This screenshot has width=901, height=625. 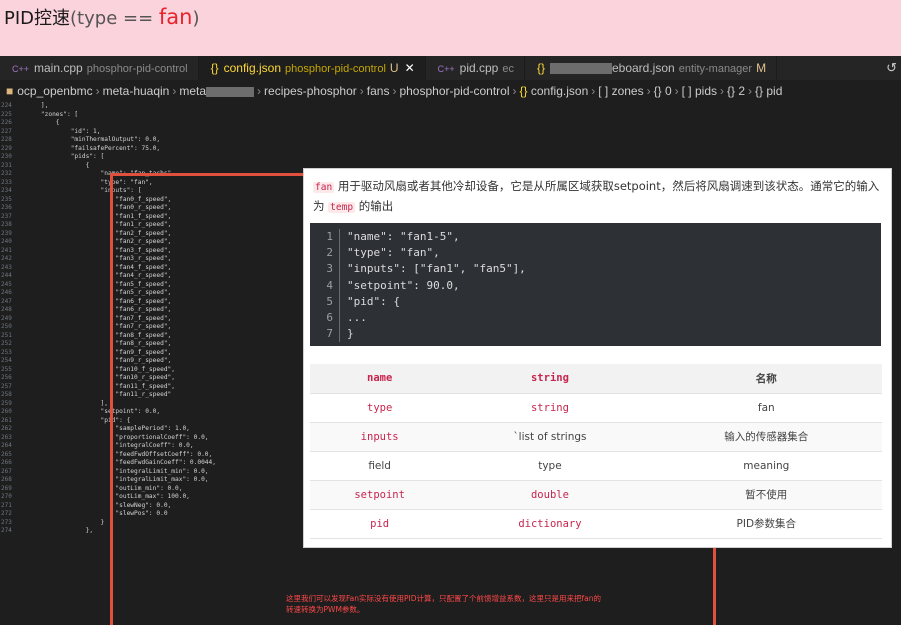 I want to click on code-line: "type": "fan",, so click(x=89, y=182).